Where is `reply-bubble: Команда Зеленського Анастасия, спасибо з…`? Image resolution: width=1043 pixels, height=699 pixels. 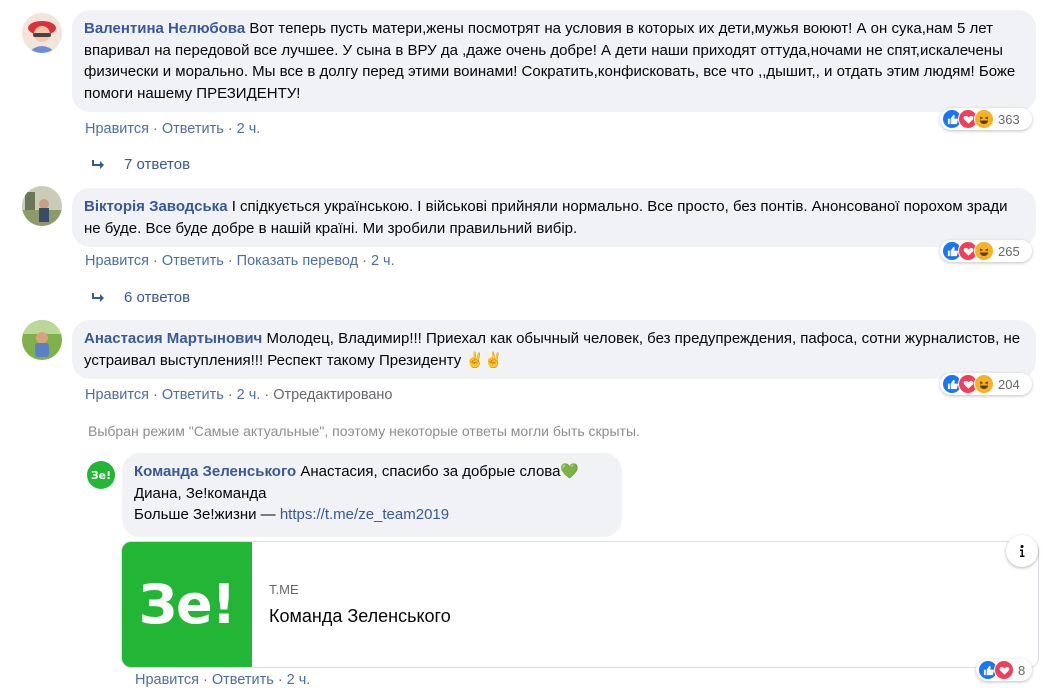
reply-bubble: Команда Зеленського Анастасия, спасибо з… is located at coordinates (372, 495).